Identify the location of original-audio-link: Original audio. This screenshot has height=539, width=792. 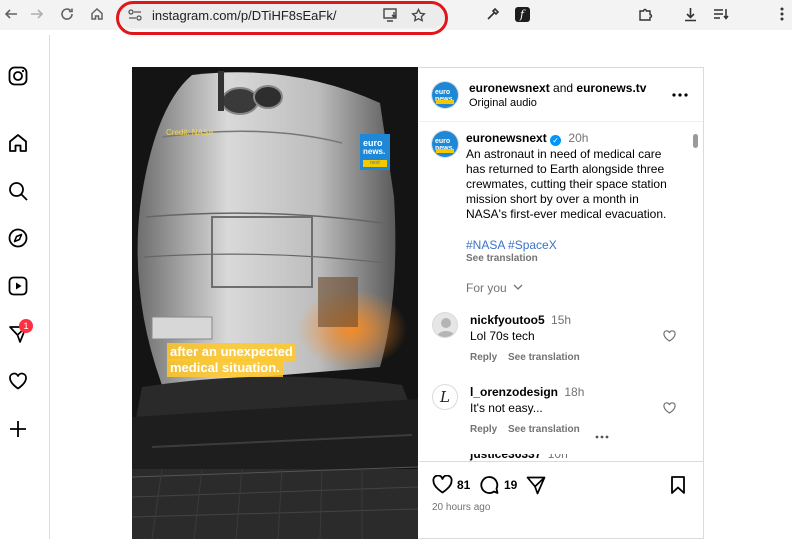
(503, 103).